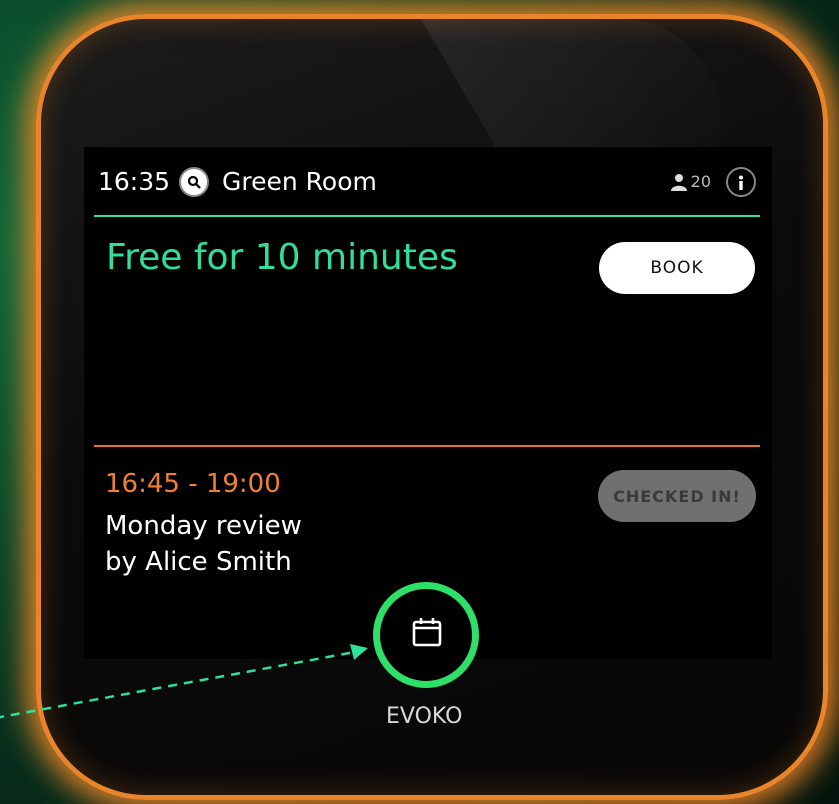 Image resolution: width=839 pixels, height=804 pixels. Describe the element at coordinates (427, 632) in the screenshot. I see `calendar-icon` at that location.